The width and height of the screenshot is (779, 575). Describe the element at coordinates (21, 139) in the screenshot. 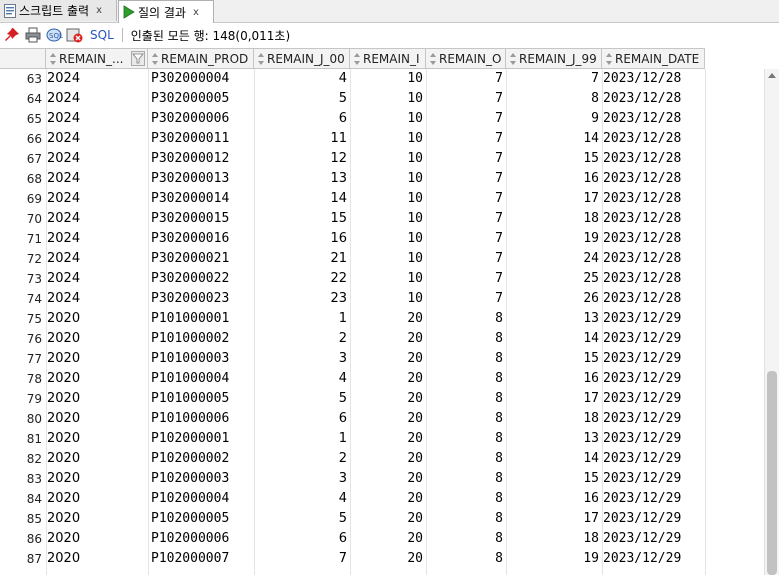

I see `row-number-cell: 66` at that location.